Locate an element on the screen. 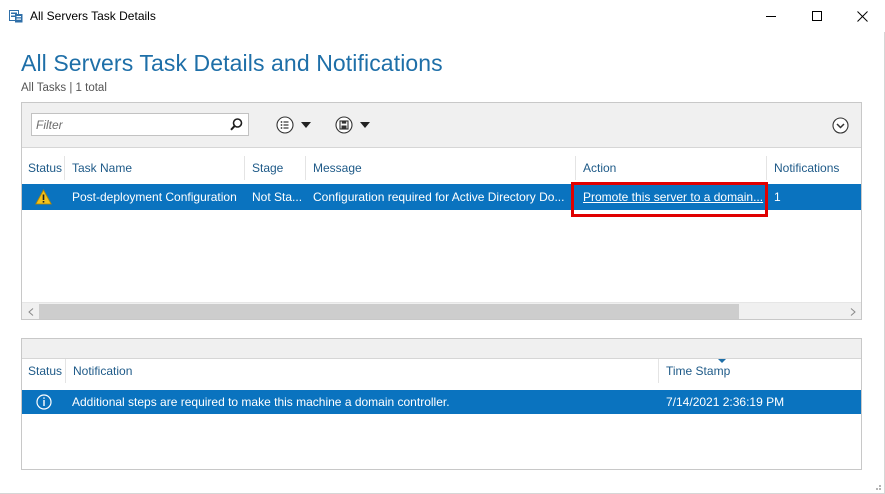 This screenshot has width=885, height=494. timestamp-cell: 7/14/2021 2:36:19 PM is located at coordinates (725, 402).